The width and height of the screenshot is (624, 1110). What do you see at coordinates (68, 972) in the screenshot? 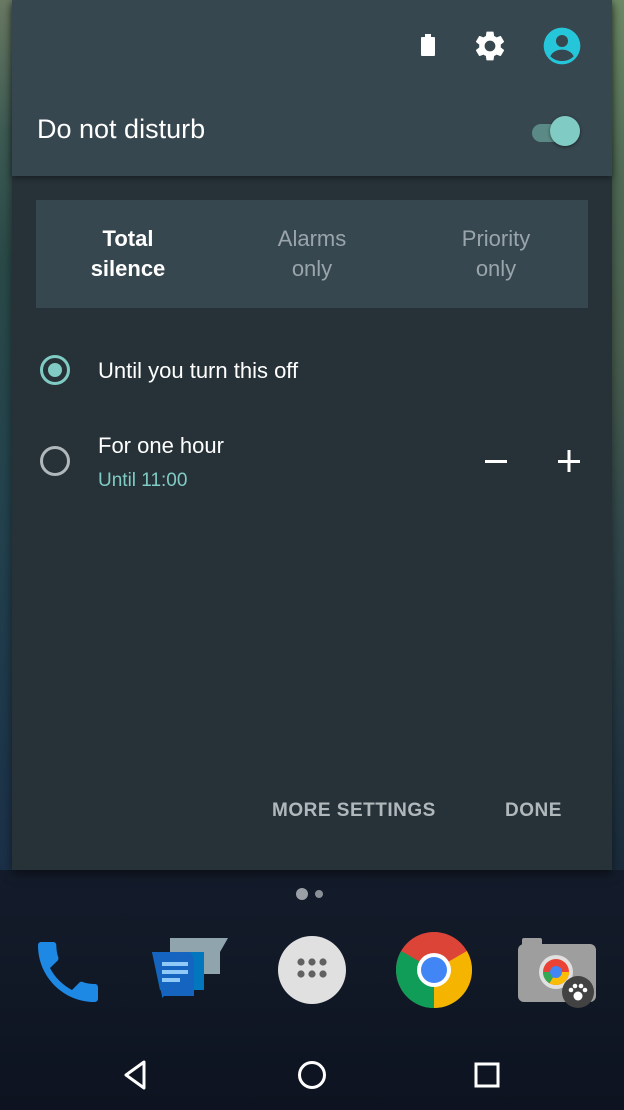
I see `phone-icon` at bounding box center [68, 972].